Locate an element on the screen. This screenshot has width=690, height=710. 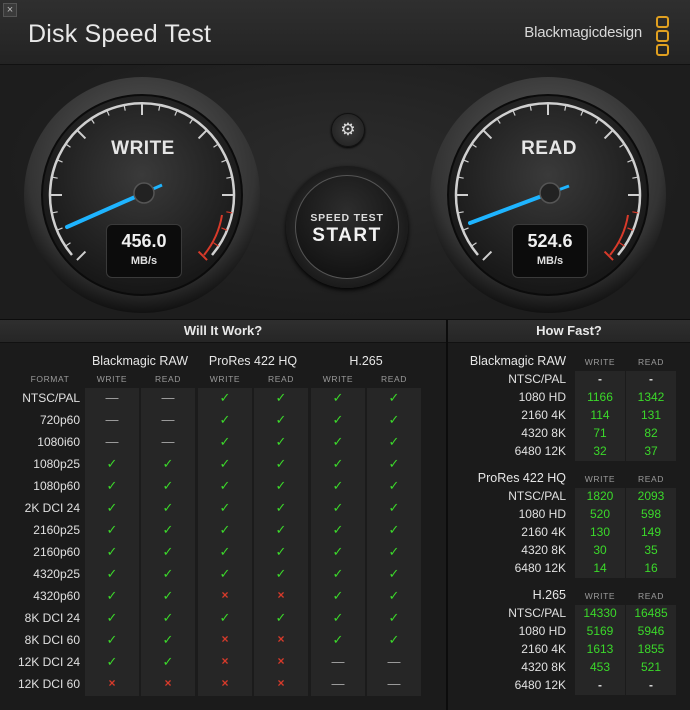
format-label: 8K DCI 24 is located at coordinates (52, 618).